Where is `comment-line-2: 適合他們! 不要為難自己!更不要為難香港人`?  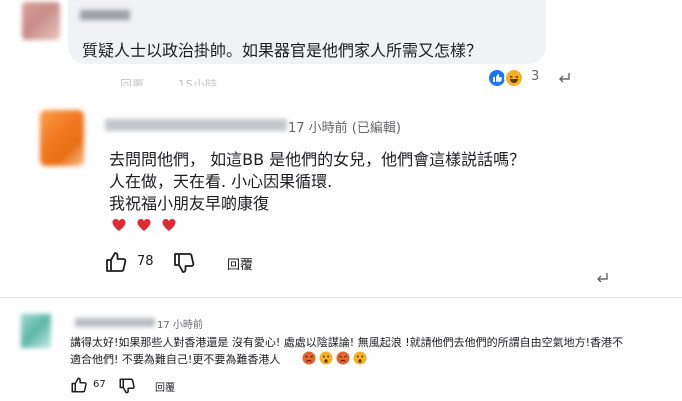
comment-line-2: 適合他們! 不要為難自己!更不要為難香港人 is located at coordinates (175, 359).